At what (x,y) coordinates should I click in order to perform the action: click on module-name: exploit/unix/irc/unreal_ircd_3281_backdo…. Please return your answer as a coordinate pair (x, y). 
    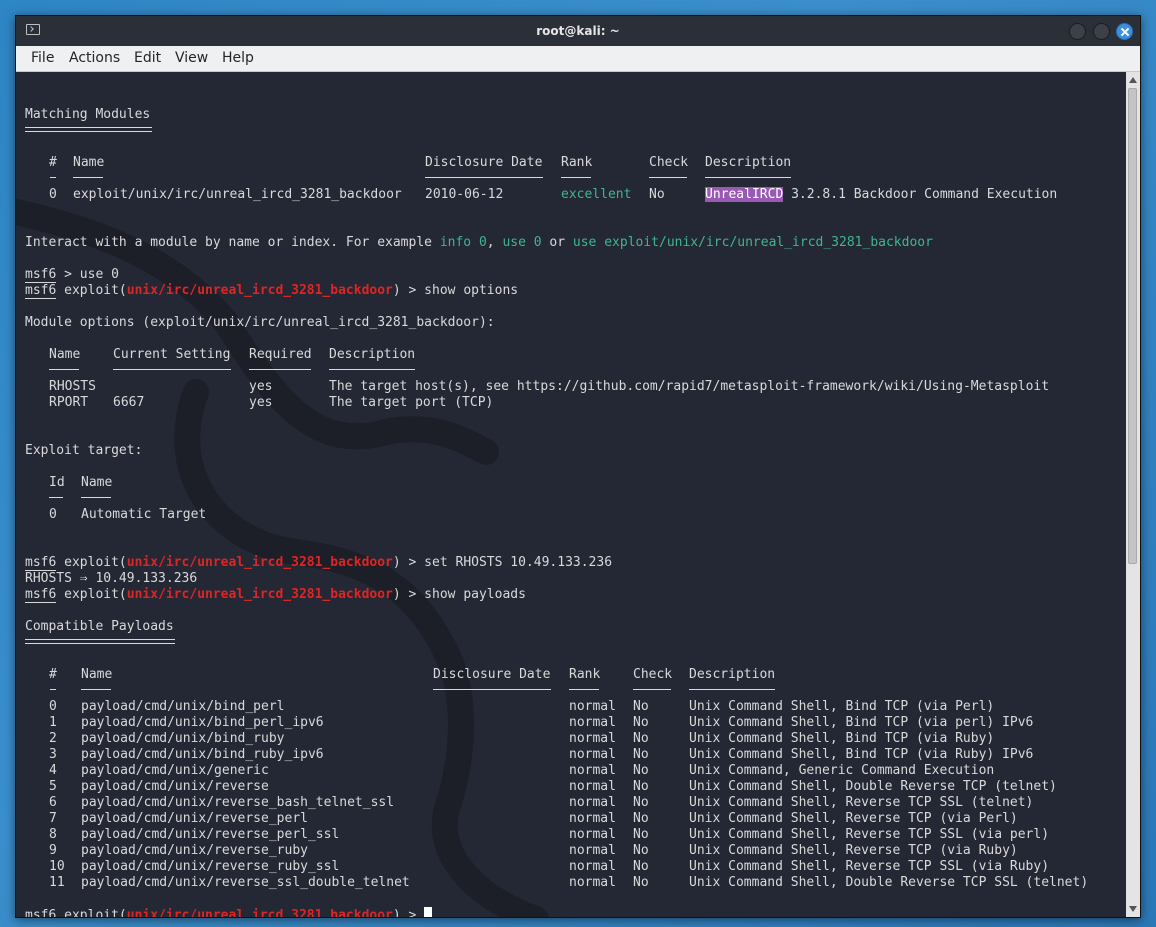
    Looking at the image, I should click on (237, 194).